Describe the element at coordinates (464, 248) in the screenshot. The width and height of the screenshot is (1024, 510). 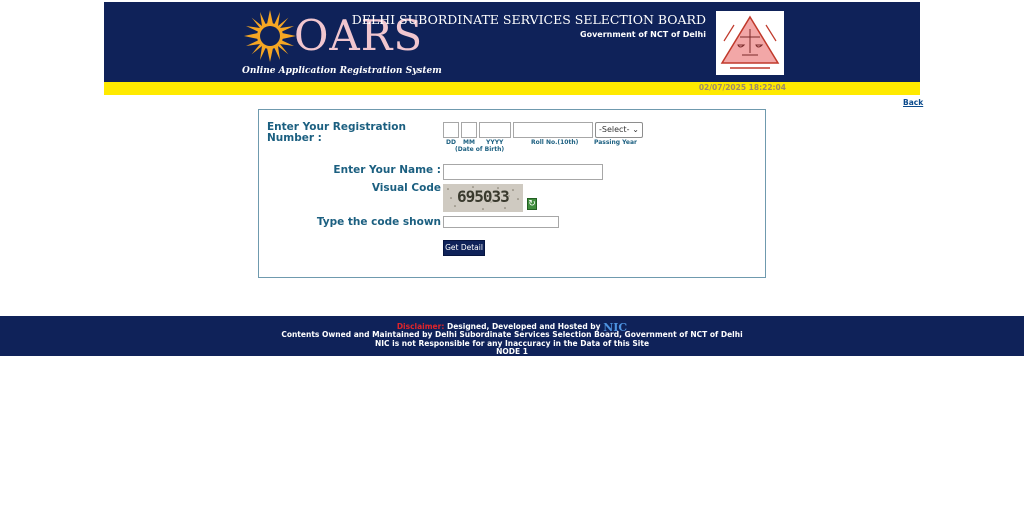
I see `get-detail-button: Get Detail` at that location.